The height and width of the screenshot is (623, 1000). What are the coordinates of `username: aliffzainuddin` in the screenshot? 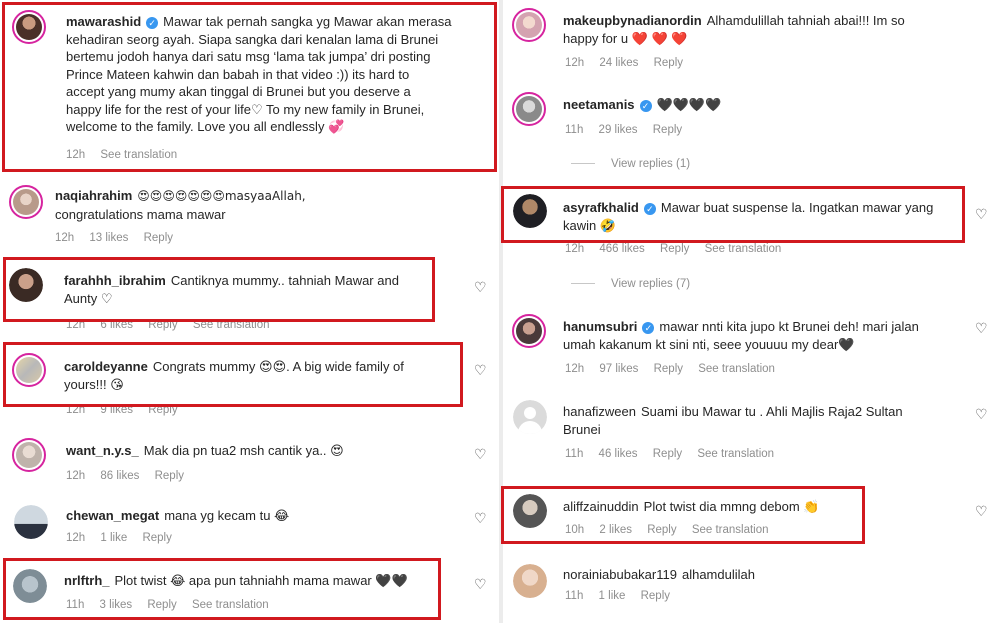 It's located at (601, 506).